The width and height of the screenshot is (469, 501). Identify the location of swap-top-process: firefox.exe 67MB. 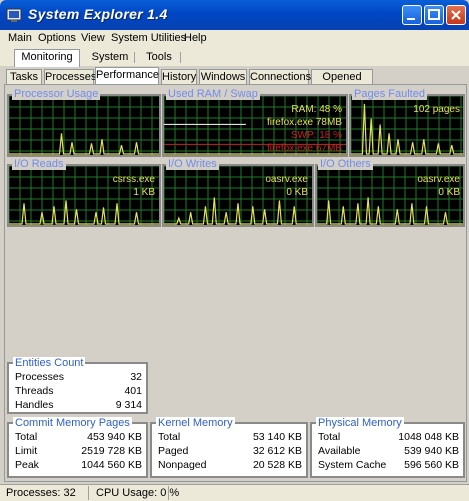
(304, 148).